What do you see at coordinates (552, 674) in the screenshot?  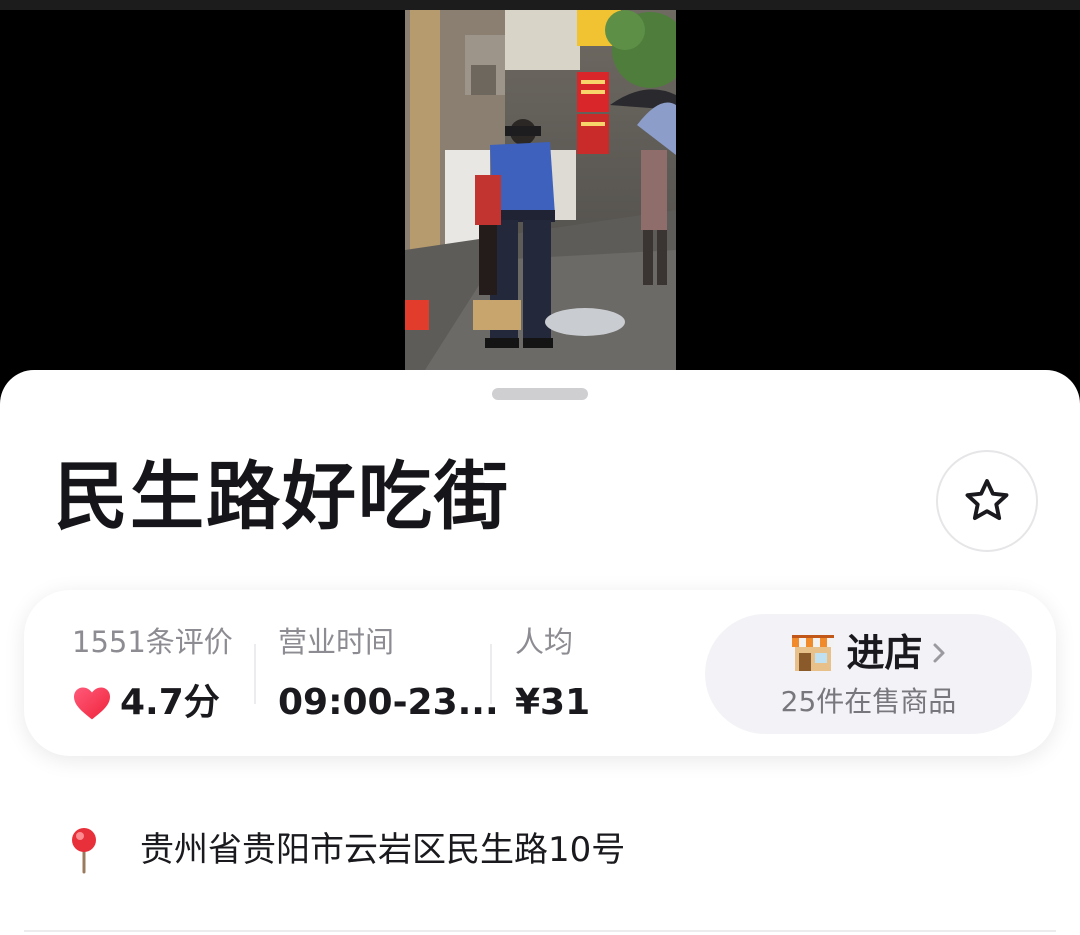 I see `avg-price-stat: 人均 ¥31` at bounding box center [552, 674].